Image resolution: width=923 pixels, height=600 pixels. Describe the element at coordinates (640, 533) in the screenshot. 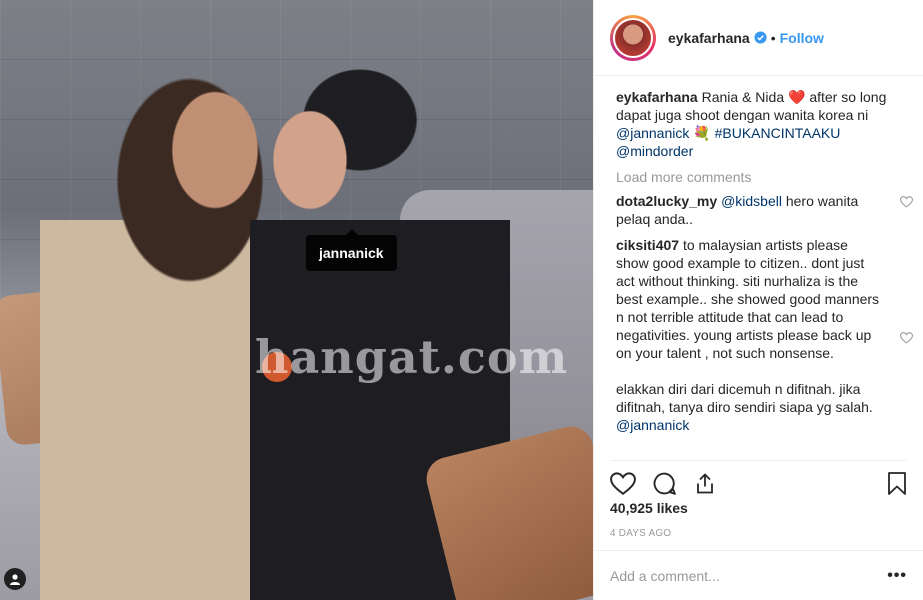

I see `post-timestamp: 4 DAYS AGO` at that location.